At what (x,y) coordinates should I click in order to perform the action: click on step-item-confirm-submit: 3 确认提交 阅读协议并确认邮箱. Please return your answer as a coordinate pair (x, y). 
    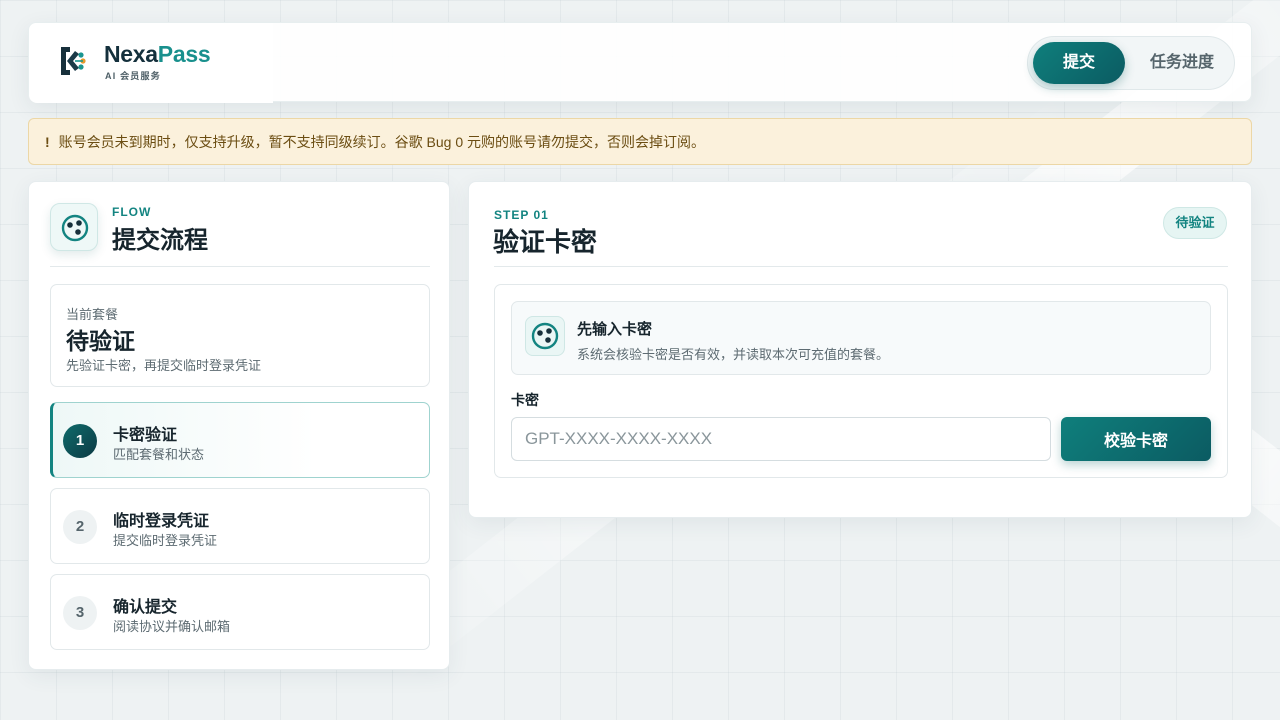
    Looking at the image, I should click on (240, 612).